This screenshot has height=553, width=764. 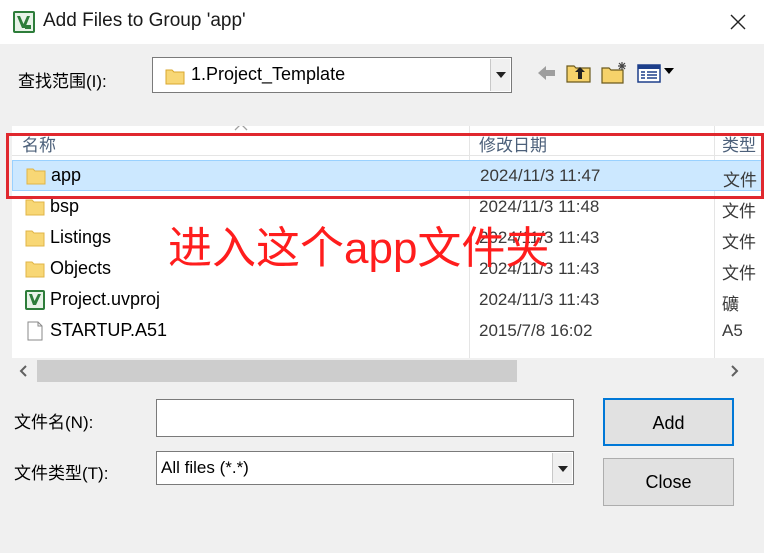 I want to click on filename-label: 文件名(N):, so click(x=54, y=422).